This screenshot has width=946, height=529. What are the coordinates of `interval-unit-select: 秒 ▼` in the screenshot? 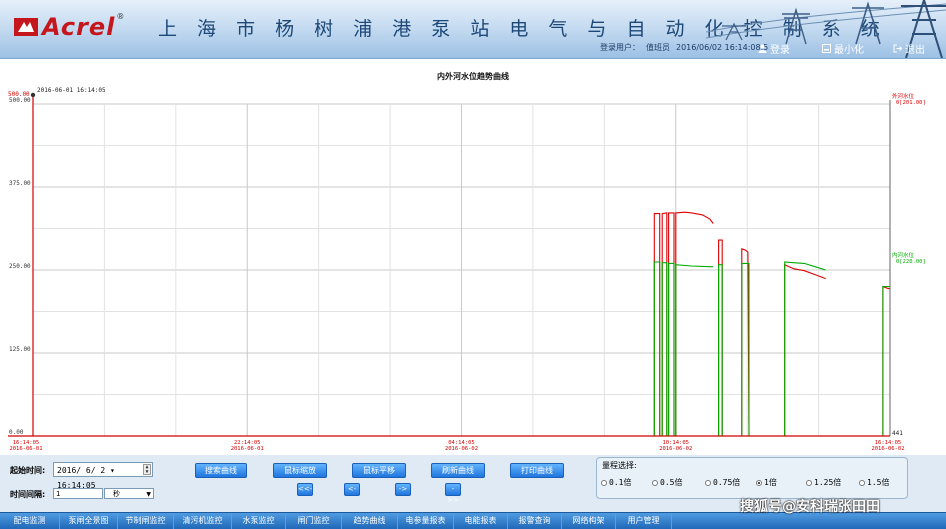 It's located at (129, 493).